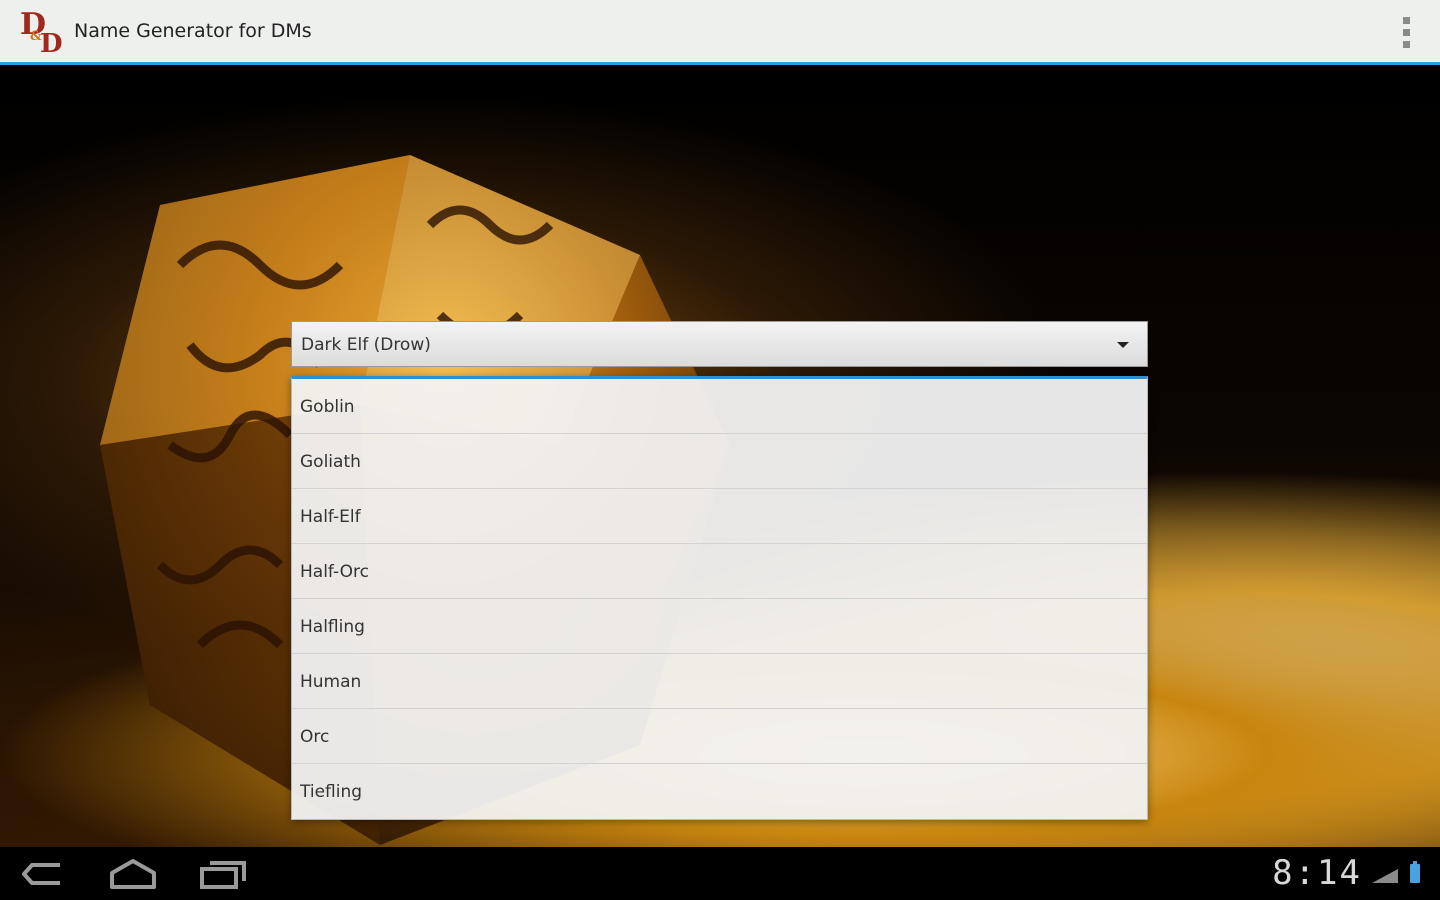  I want to click on list-item: Half-Orc, so click(719, 571).